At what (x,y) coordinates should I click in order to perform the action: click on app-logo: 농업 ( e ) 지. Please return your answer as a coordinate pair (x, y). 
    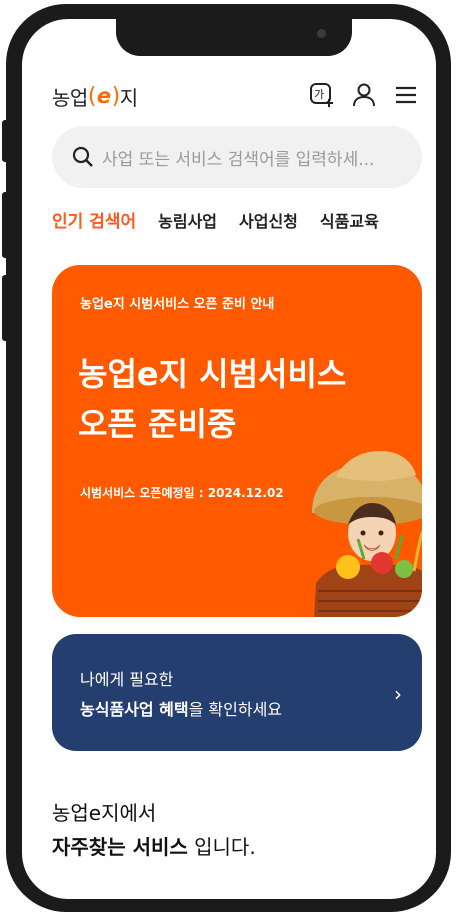
    Looking at the image, I should click on (95, 96).